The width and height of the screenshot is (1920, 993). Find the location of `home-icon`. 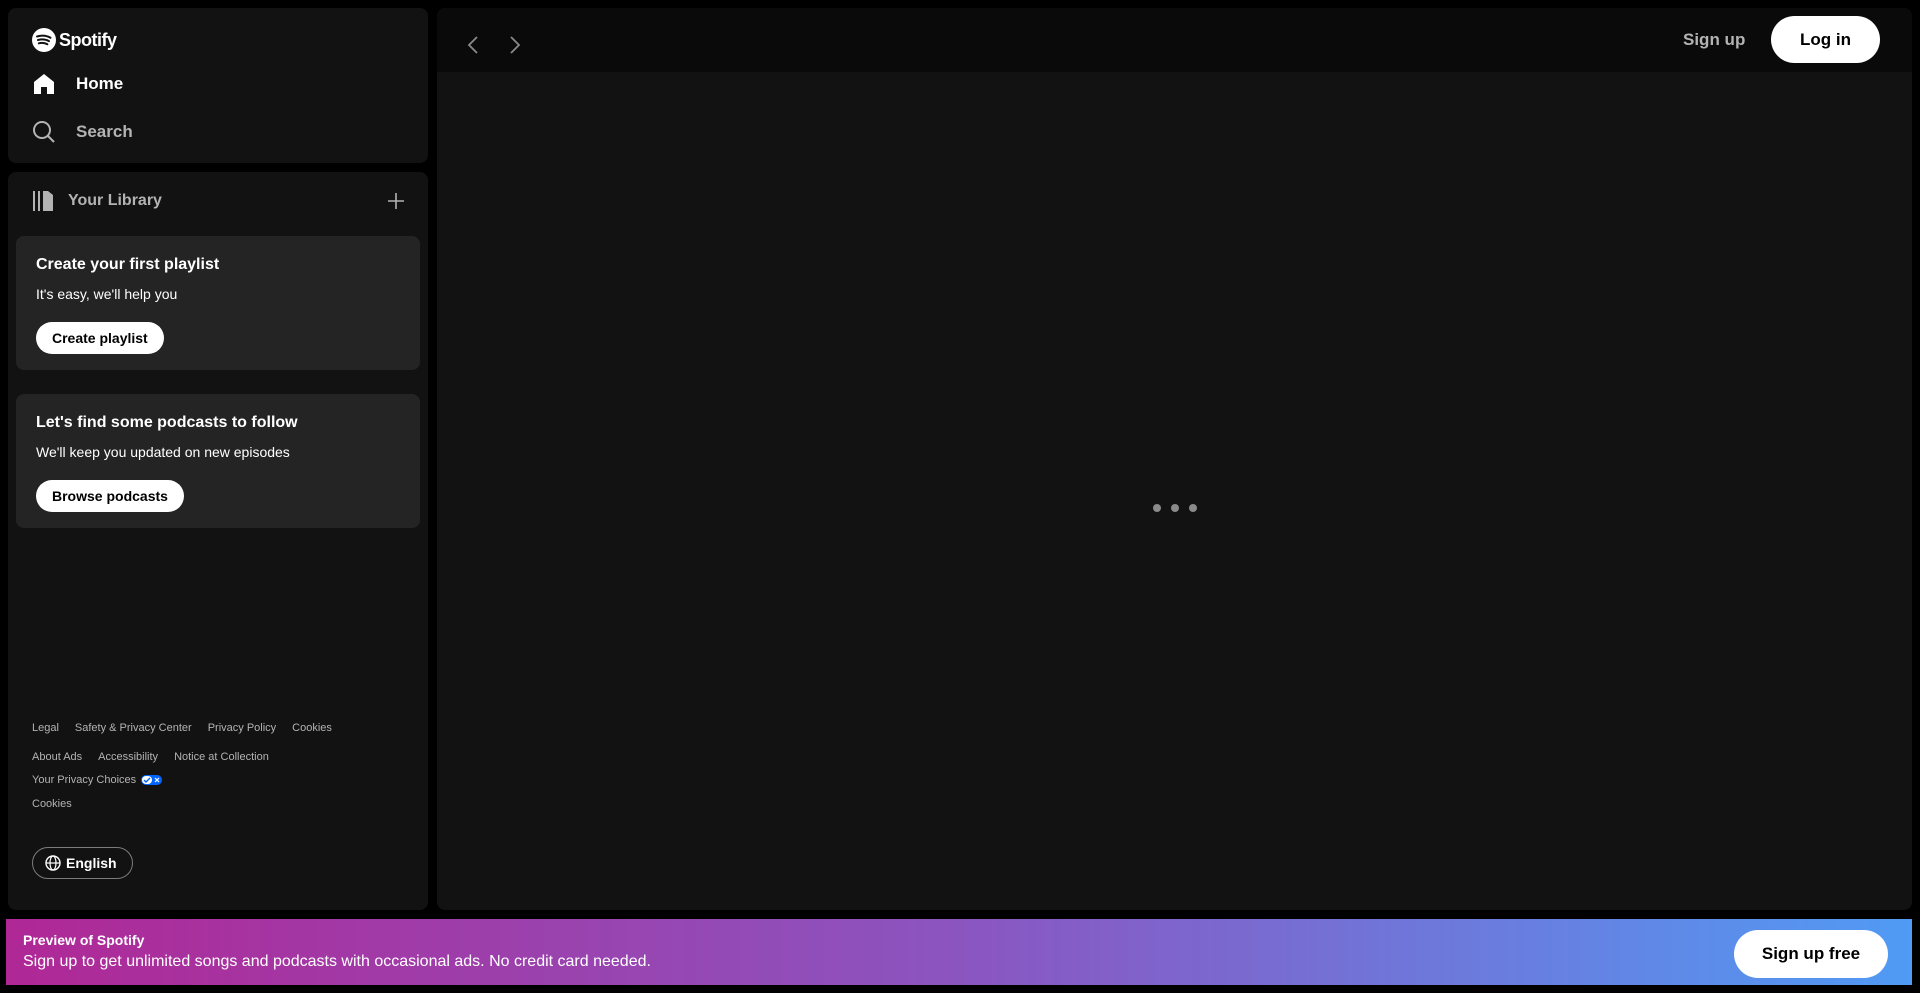

home-icon is located at coordinates (44, 84).